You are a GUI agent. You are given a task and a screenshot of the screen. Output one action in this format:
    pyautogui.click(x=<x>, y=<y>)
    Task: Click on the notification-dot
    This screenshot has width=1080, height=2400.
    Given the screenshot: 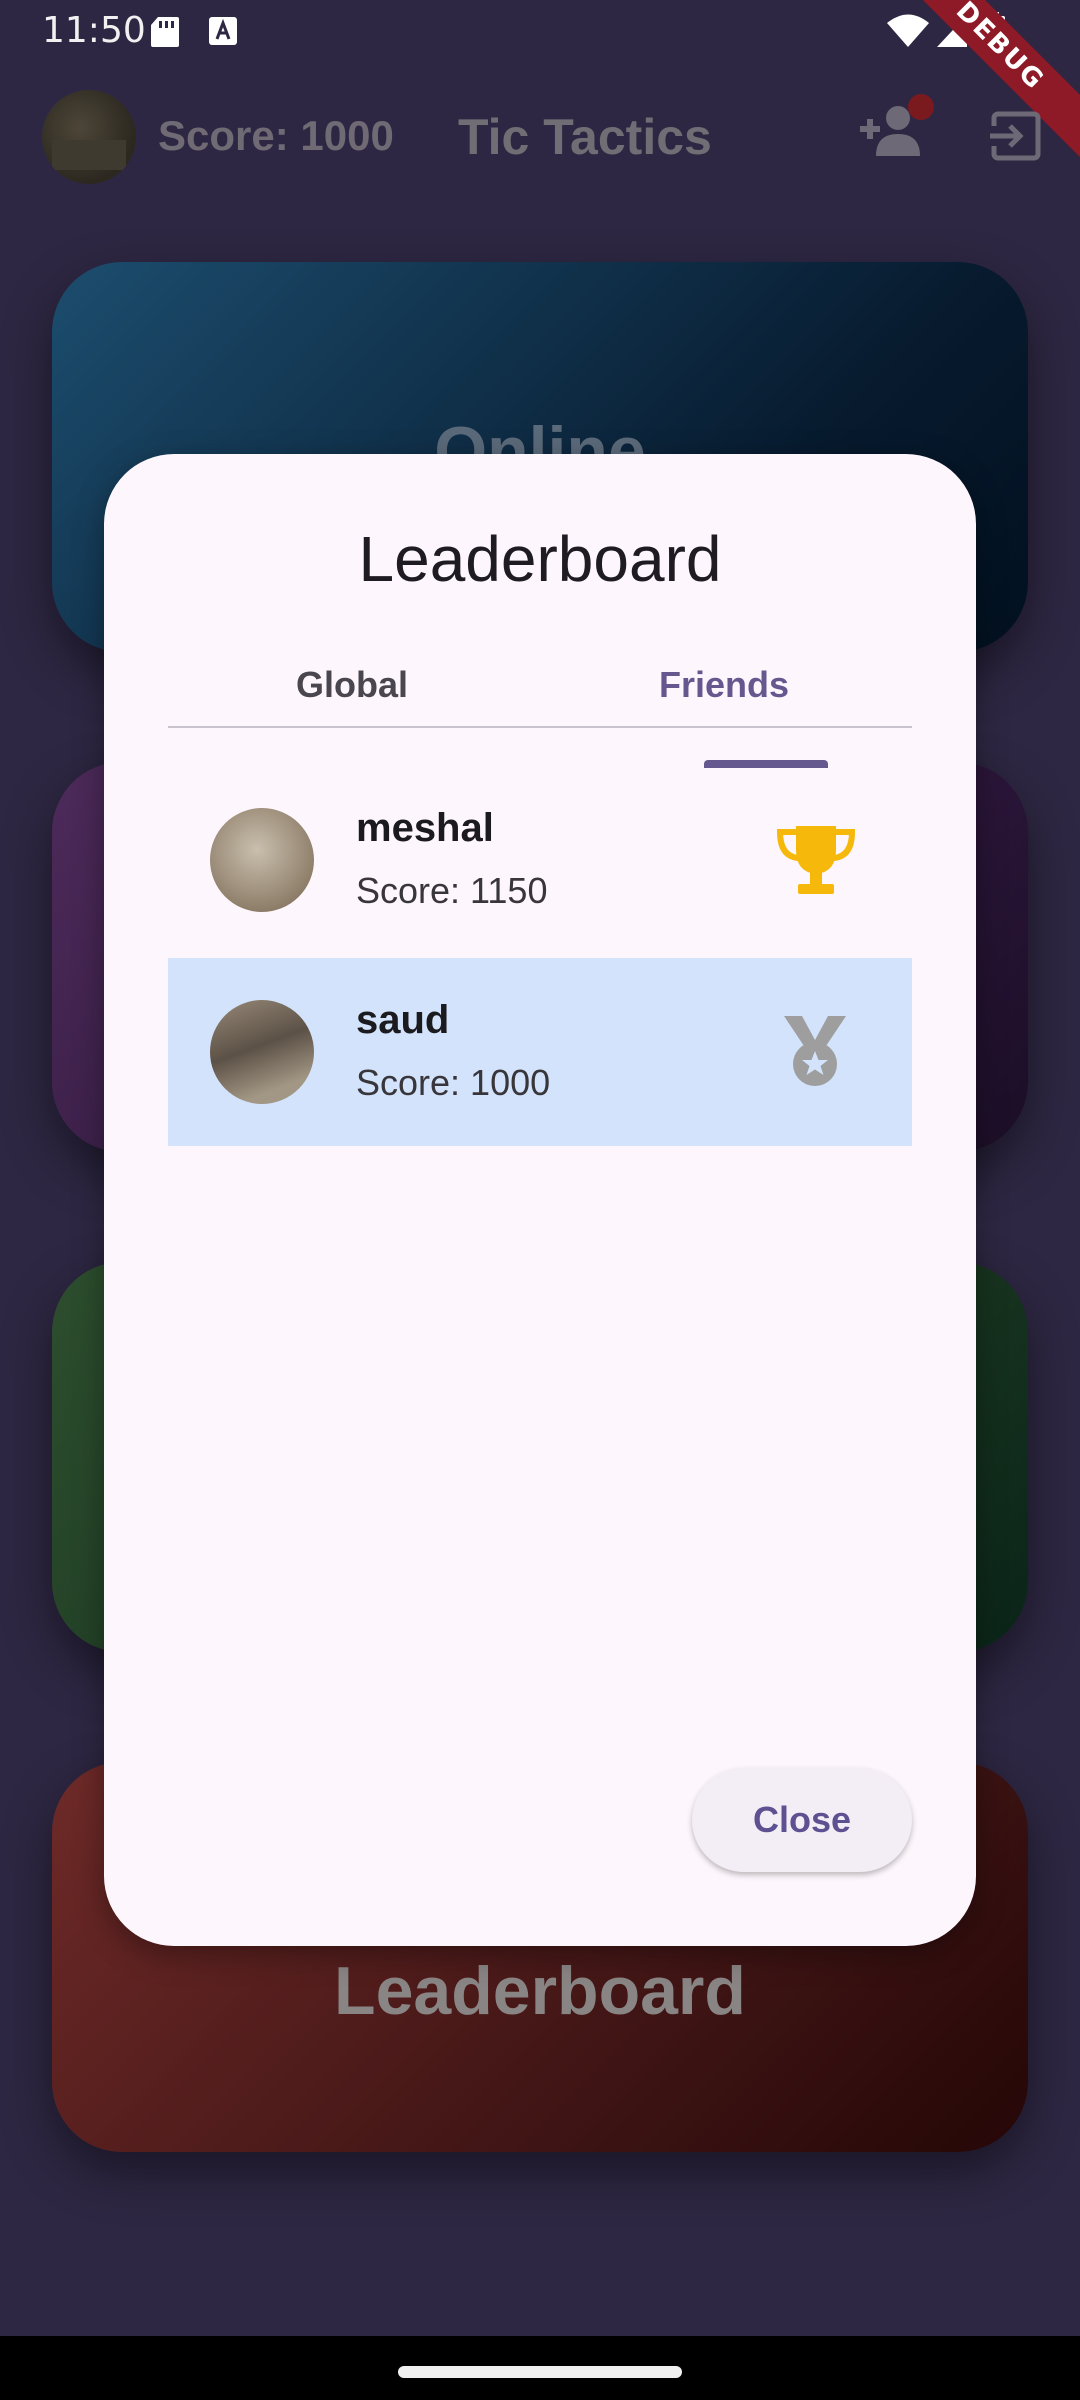 What is the action you would take?
    pyautogui.click(x=921, y=107)
    